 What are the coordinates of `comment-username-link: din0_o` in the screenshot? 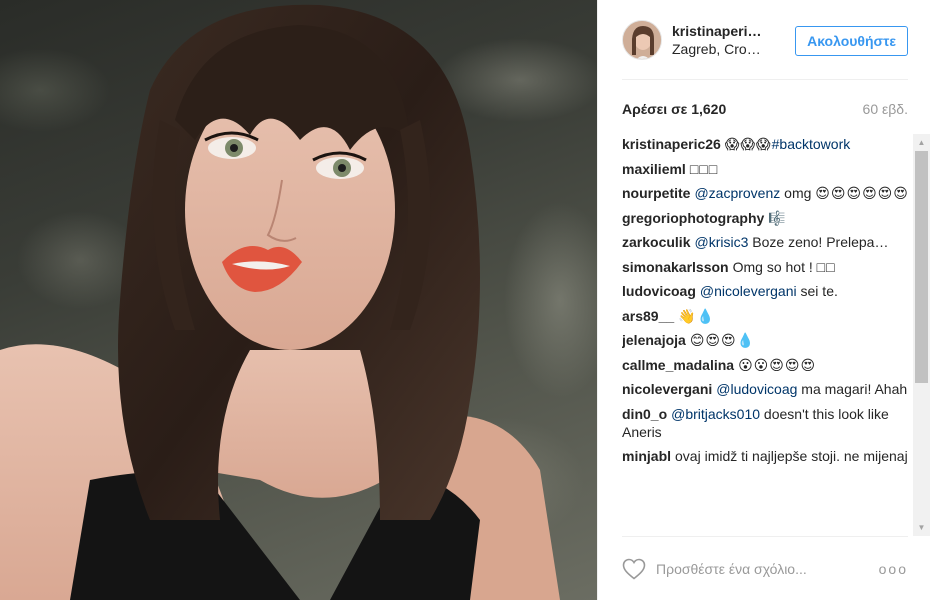 It's located at (644, 414).